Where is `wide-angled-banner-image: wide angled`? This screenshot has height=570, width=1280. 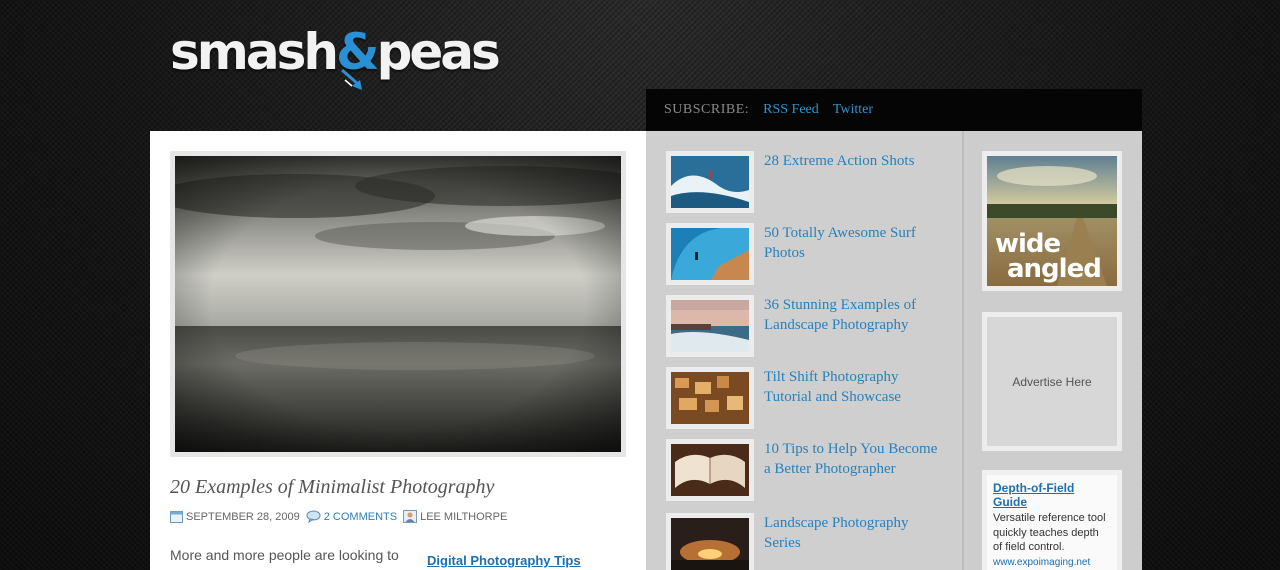
wide-angled-banner-image: wide angled is located at coordinates (1052, 221).